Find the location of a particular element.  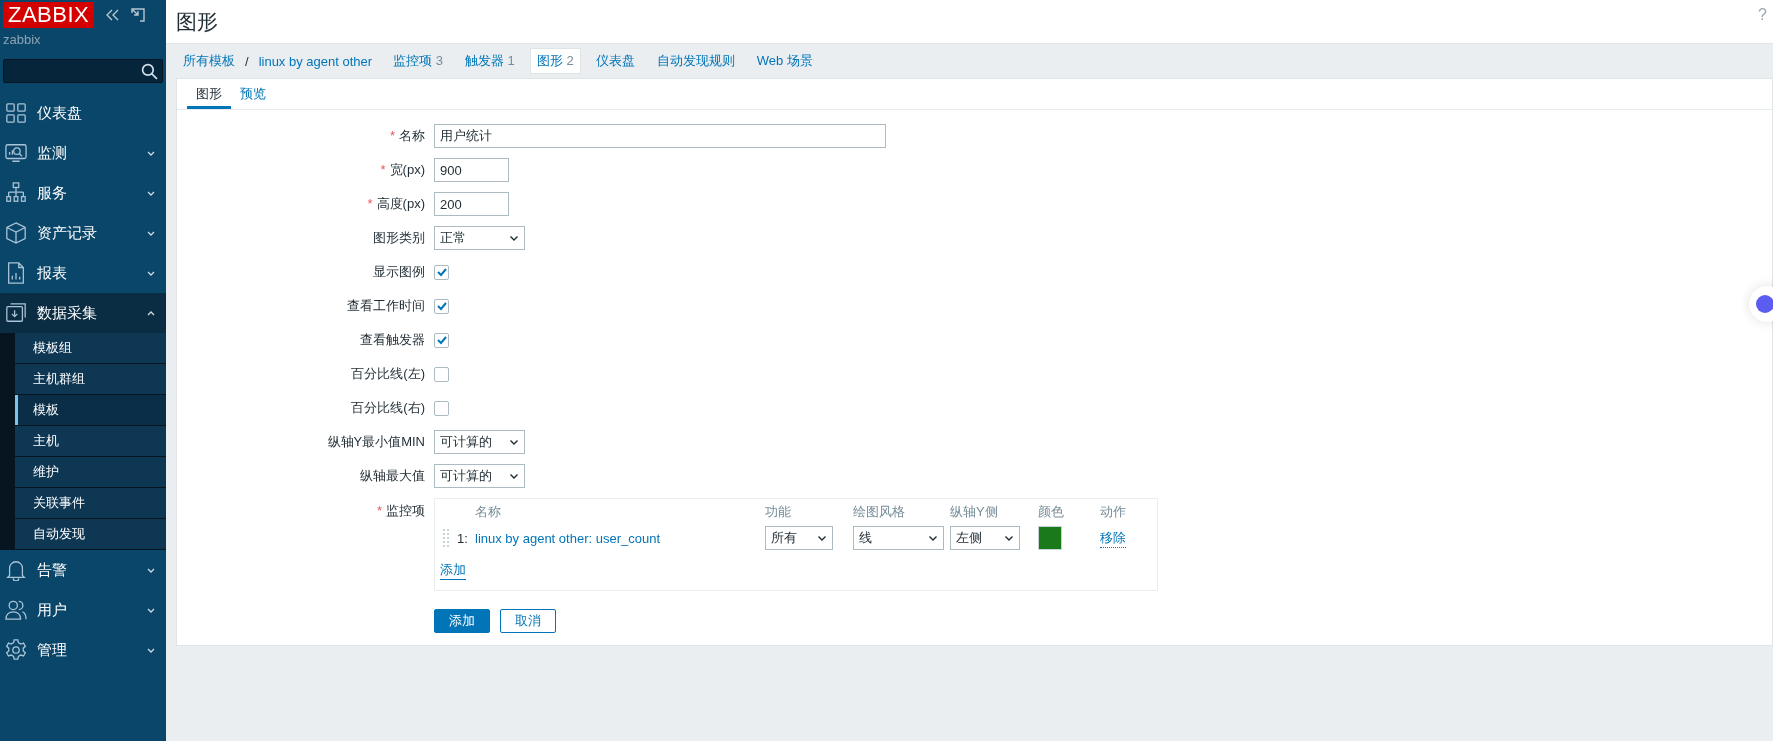

menu-item: 仪表盘 is located at coordinates (83, 113).